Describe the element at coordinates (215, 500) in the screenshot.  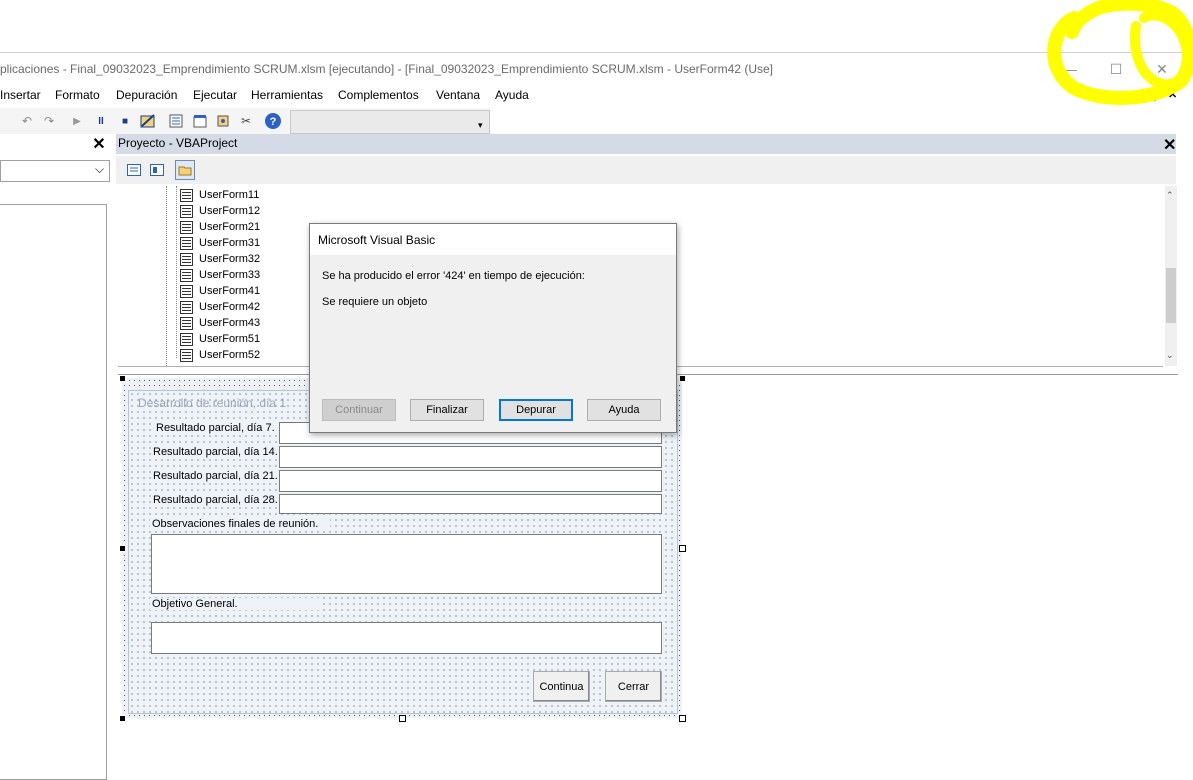
I see `label-dia-28: Resultado parcial, día 28.` at that location.